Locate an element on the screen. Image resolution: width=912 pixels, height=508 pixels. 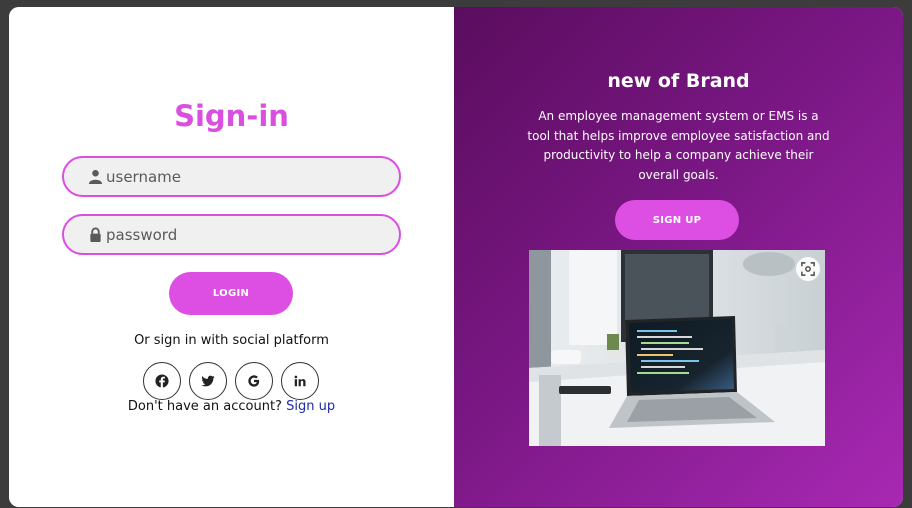
signup-link: Sign up is located at coordinates (310, 406).